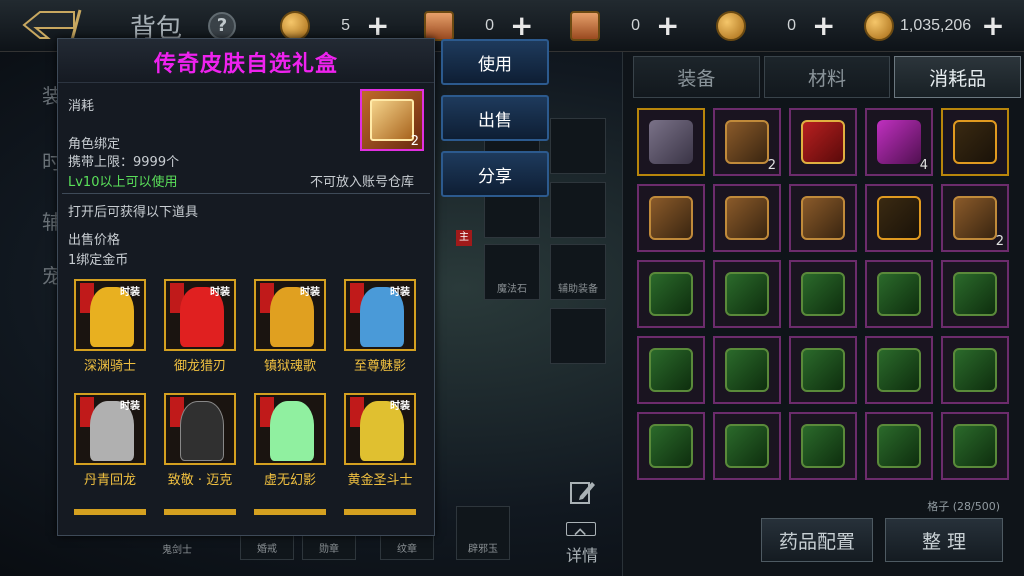  I want to click on add-scroll-button: +, so click(521, 26).